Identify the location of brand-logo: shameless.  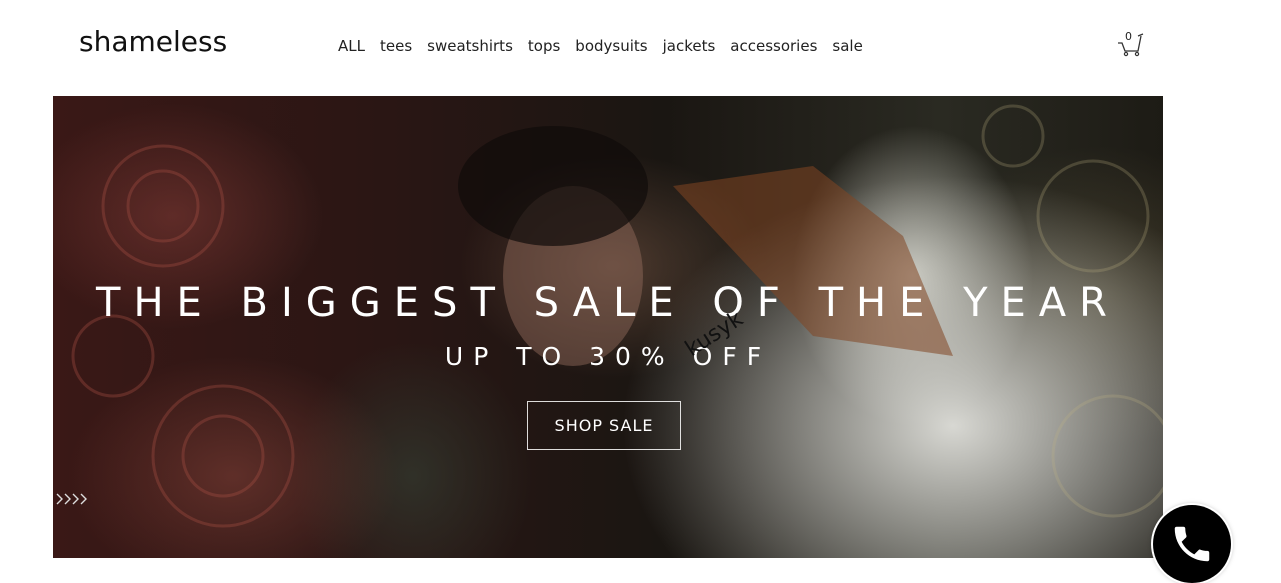
(153, 42).